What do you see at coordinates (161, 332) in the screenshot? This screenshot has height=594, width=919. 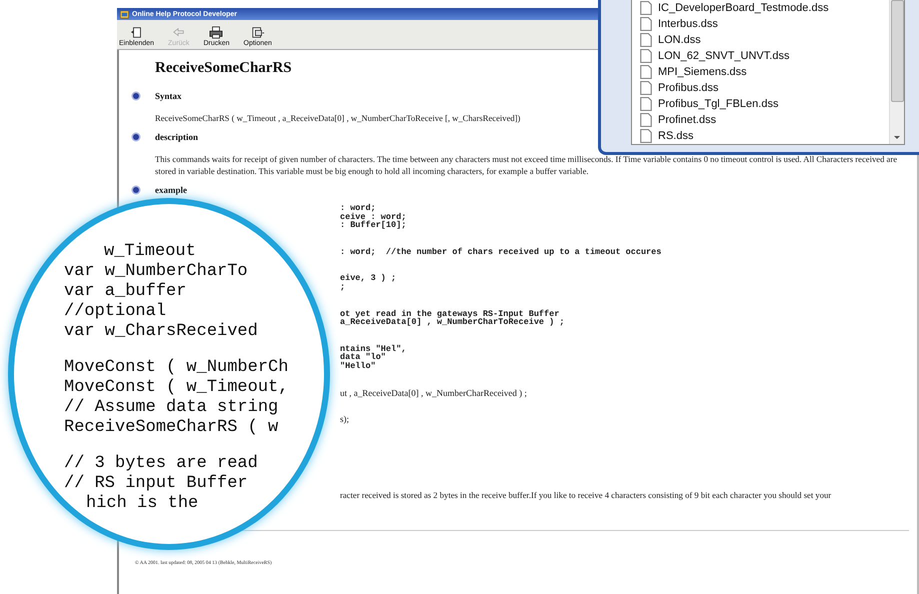 I see `code-line: var w_CharsReceived` at bounding box center [161, 332].